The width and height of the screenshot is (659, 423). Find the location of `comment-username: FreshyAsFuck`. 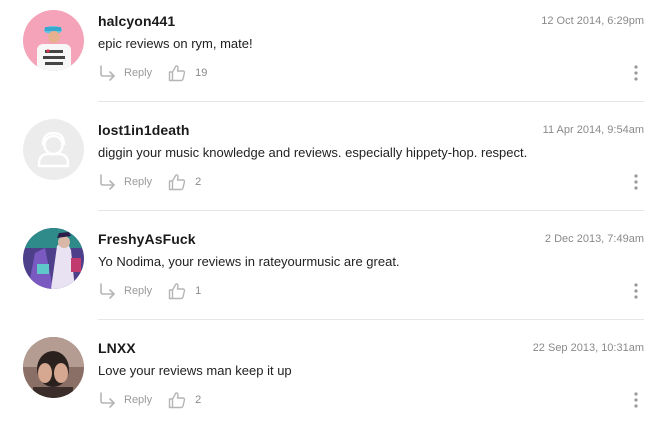

comment-username: FreshyAsFuck is located at coordinates (147, 239).